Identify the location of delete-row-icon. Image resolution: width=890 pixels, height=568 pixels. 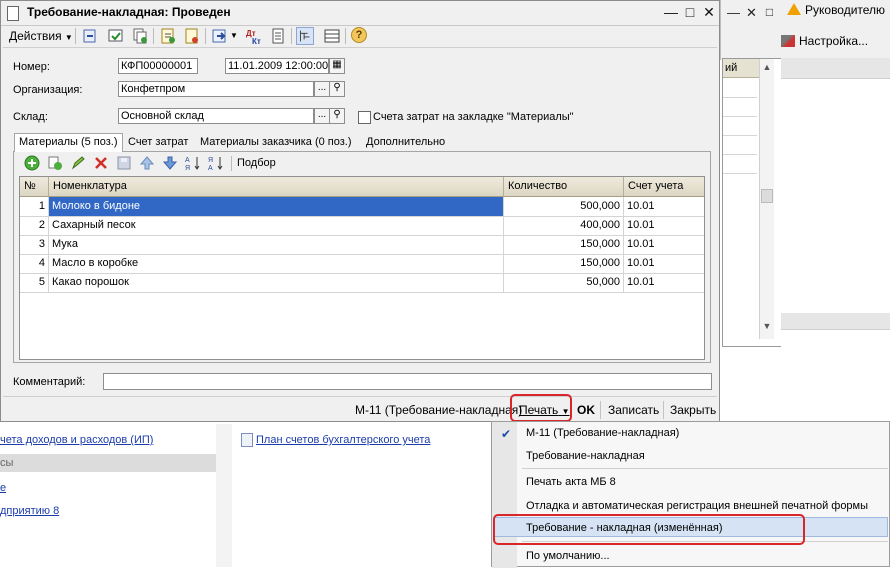
(101, 163).